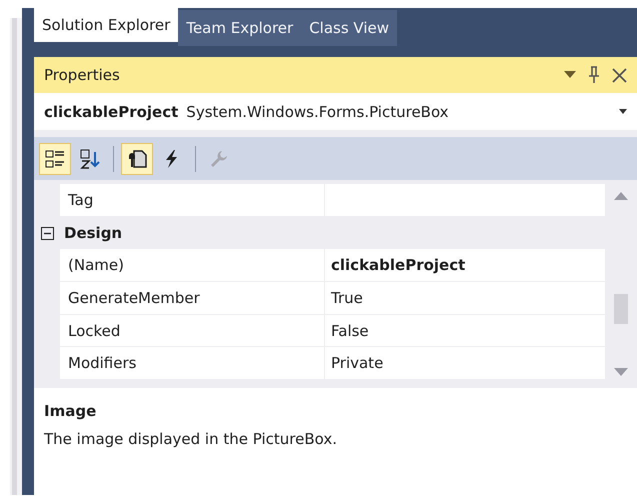  What do you see at coordinates (192, 363) in the screenshot?
I see `property-name: Modifiers` at bounding box center [192, 363].